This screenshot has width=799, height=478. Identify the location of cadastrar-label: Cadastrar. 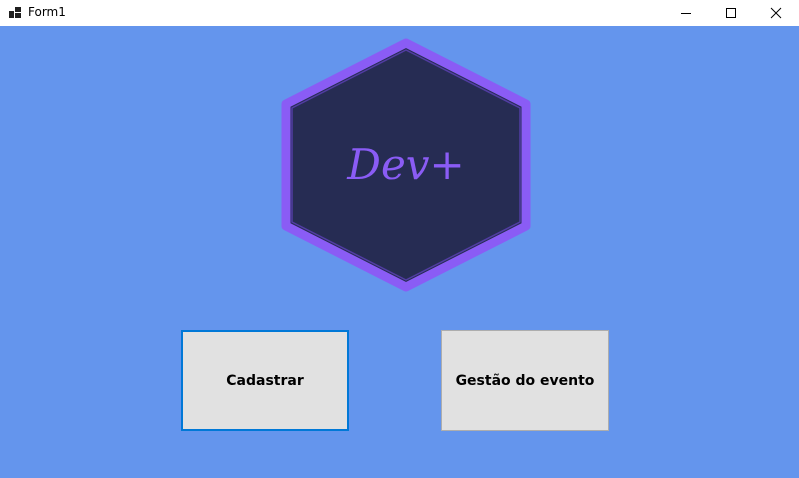
(265, 380).